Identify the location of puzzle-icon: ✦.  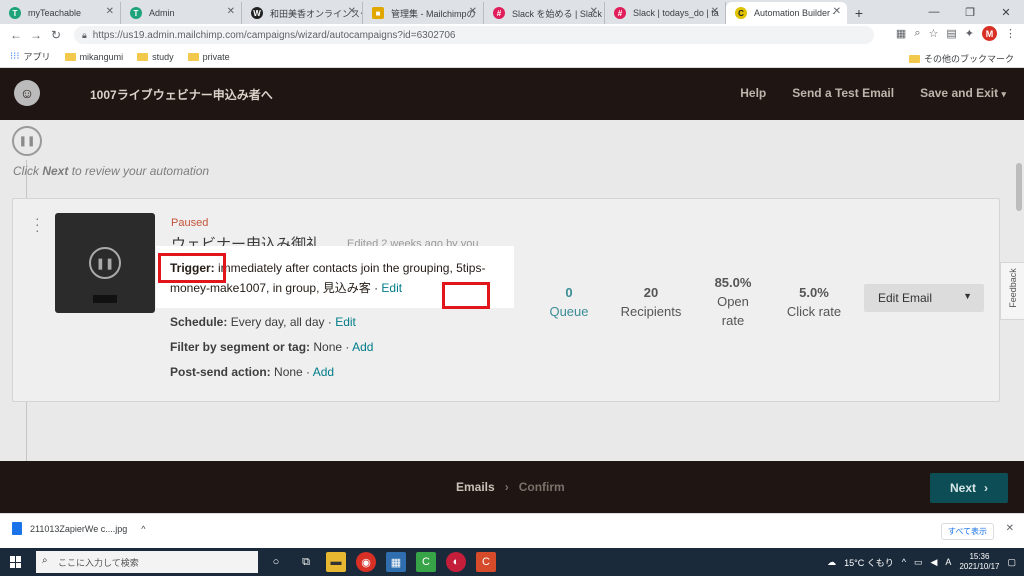
(969, 33).